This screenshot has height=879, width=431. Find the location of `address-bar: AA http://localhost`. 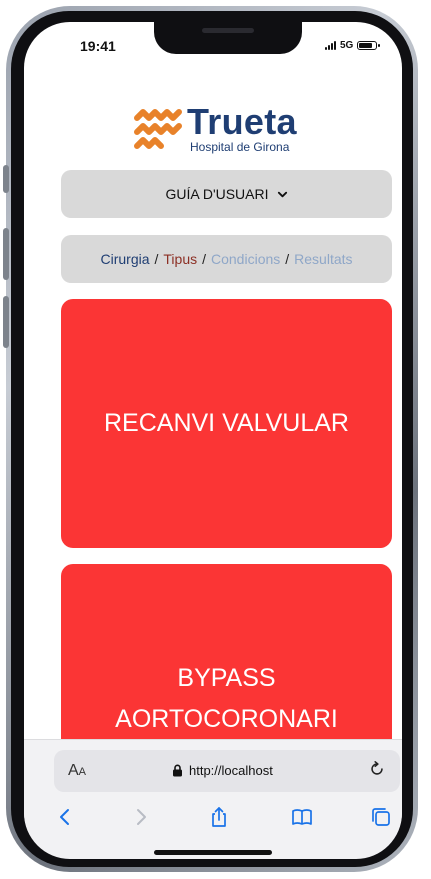

address-bar: AA http://localhost is located at coordinates (227, 771).